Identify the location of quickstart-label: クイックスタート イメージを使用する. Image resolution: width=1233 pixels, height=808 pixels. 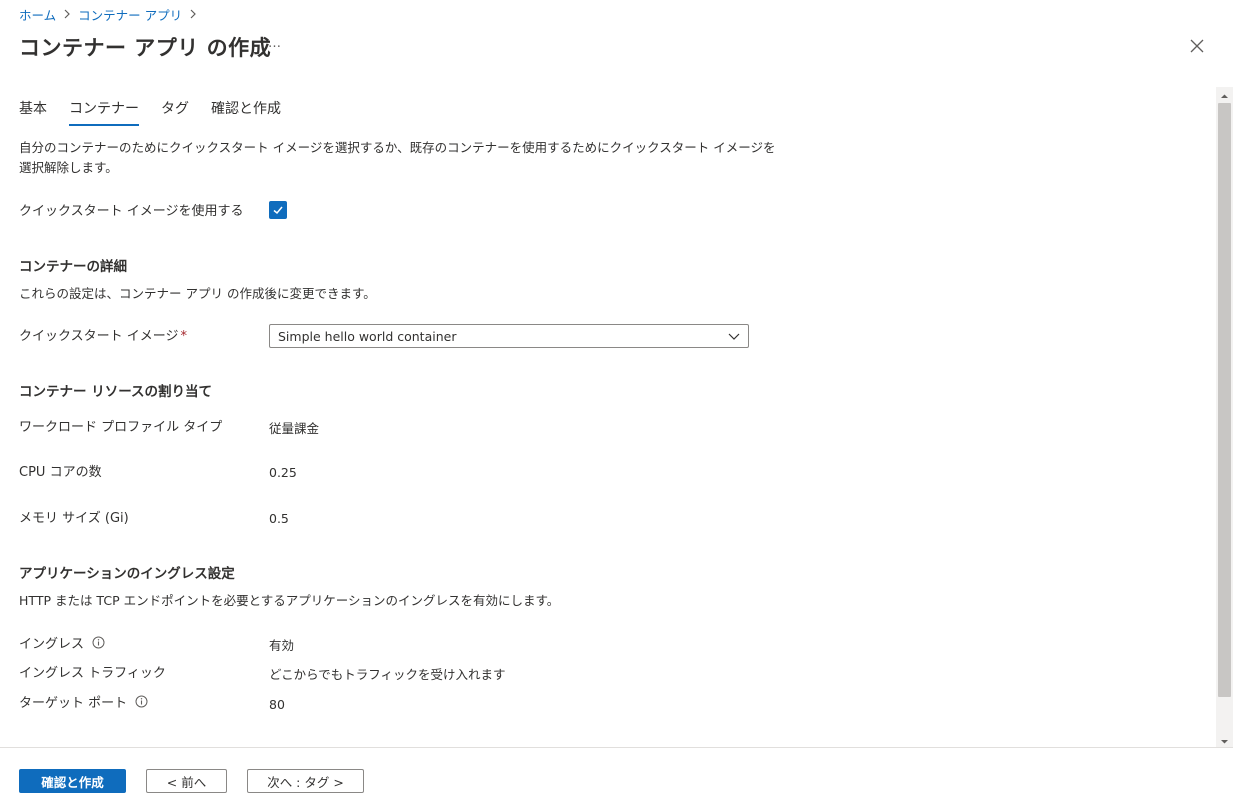
(131, 211).